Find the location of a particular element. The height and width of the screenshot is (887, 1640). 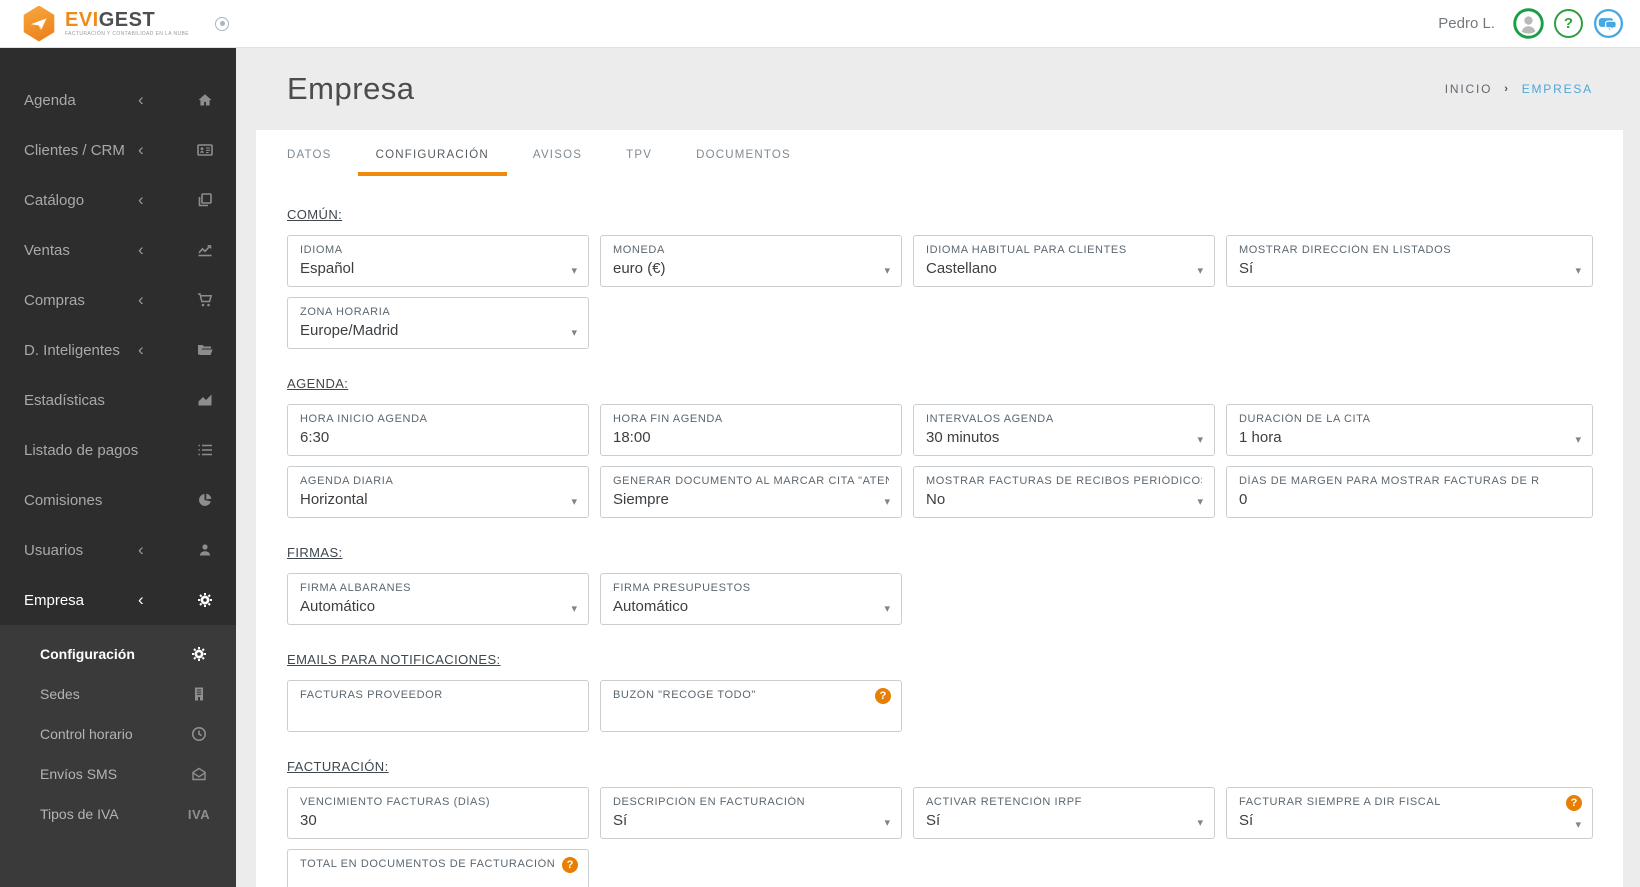

field-firma-albaranes: FIRMA ALBARANES Automático ▾ is located at coordinates (438, 599).